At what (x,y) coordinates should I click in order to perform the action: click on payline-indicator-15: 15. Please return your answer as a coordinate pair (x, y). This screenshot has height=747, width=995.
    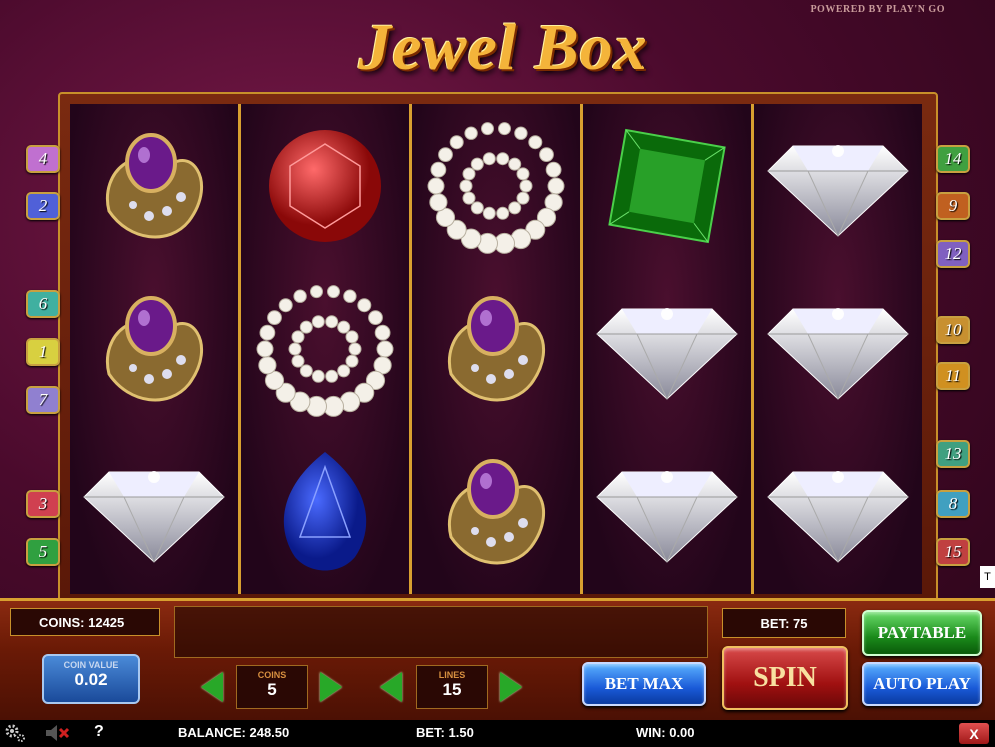
    Looking at the image, I should click on (953, 552).